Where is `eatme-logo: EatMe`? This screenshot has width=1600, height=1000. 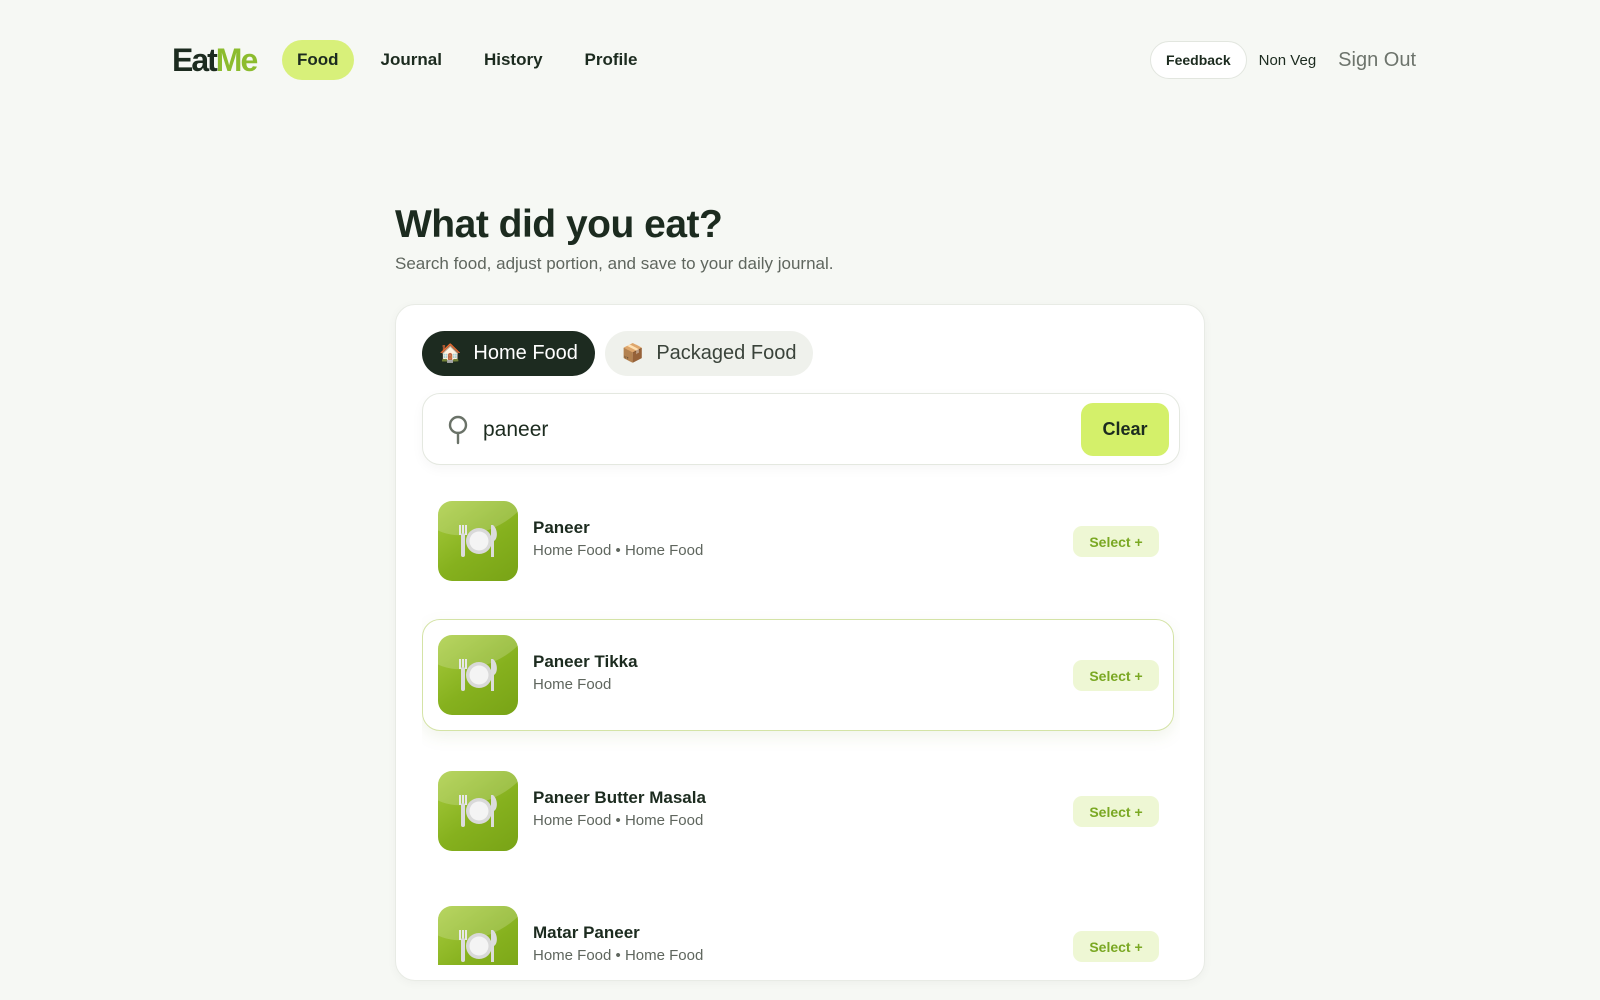 eatme-logo: EatMe is located at coordinates (215, 60).